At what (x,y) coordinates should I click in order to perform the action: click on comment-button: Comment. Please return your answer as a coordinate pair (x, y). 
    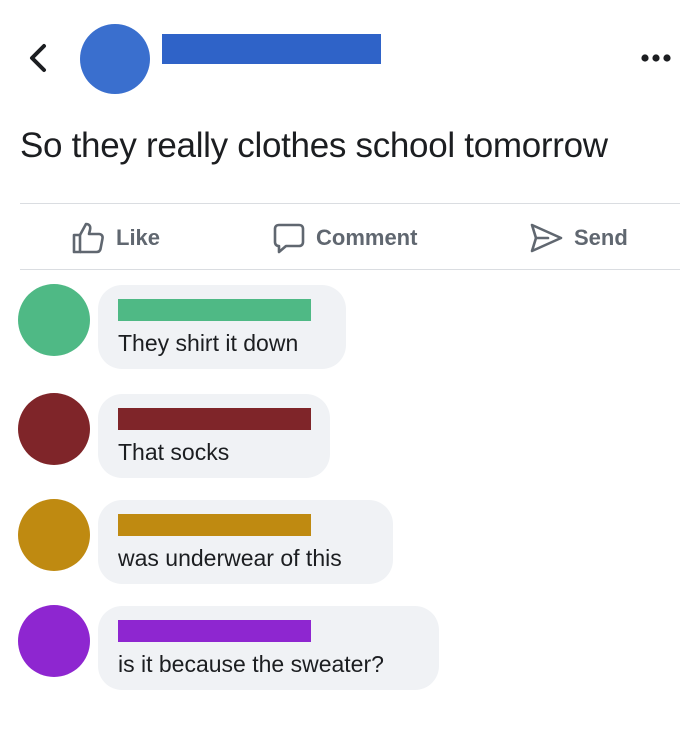
    Looking at the image, I should click on (344, 238).